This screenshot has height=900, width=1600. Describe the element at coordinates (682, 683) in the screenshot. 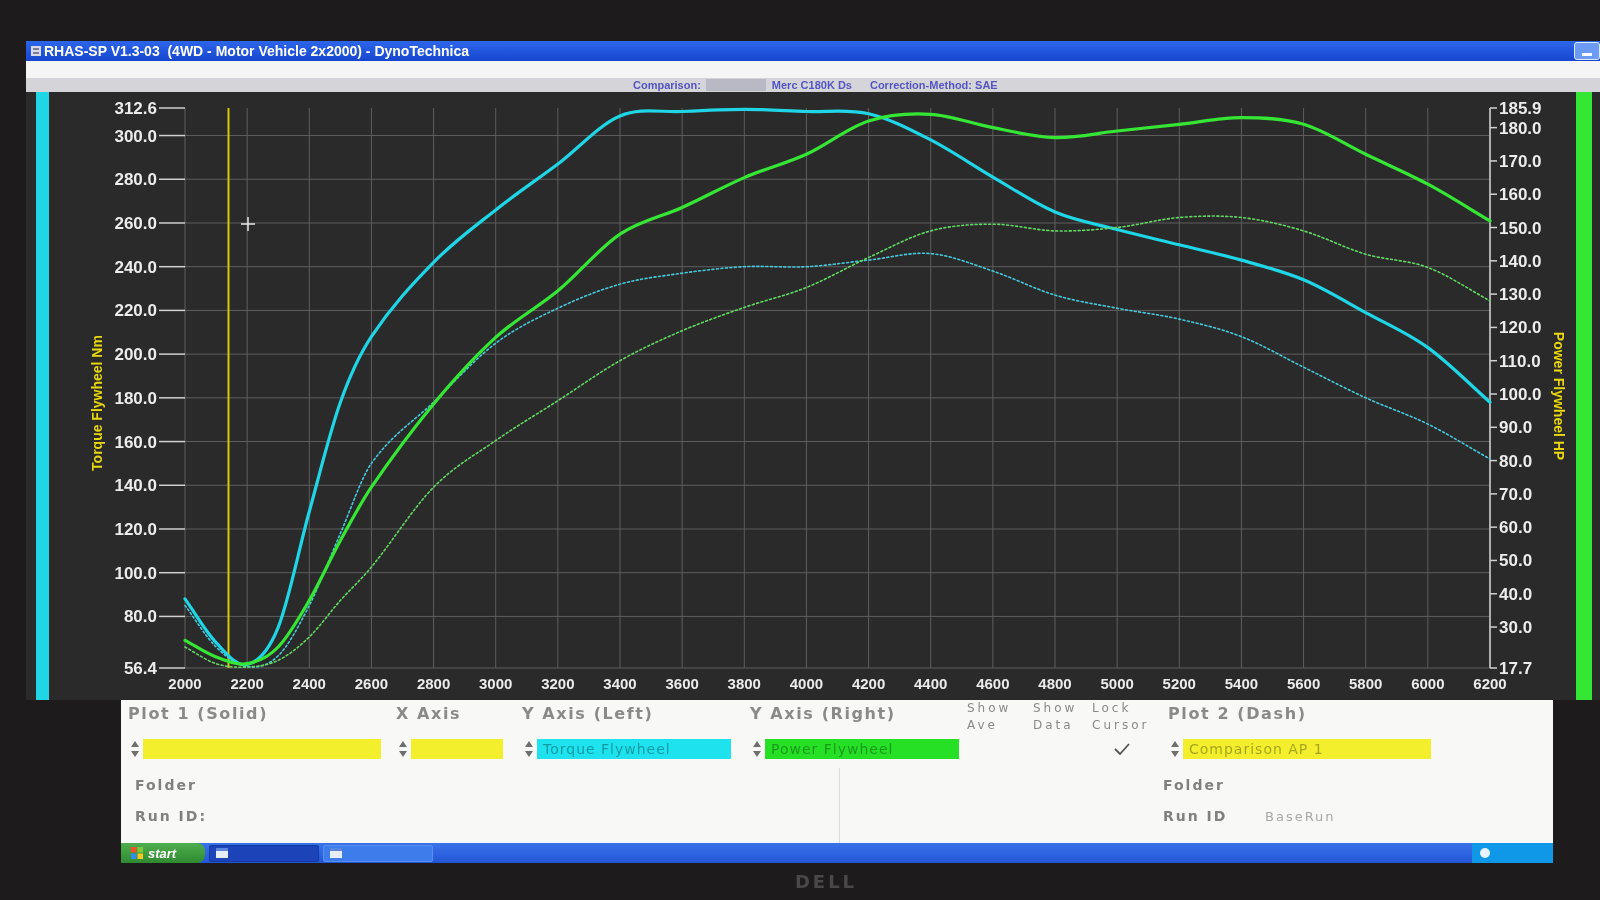

I see `axis-tick-label: 3600` at that location.